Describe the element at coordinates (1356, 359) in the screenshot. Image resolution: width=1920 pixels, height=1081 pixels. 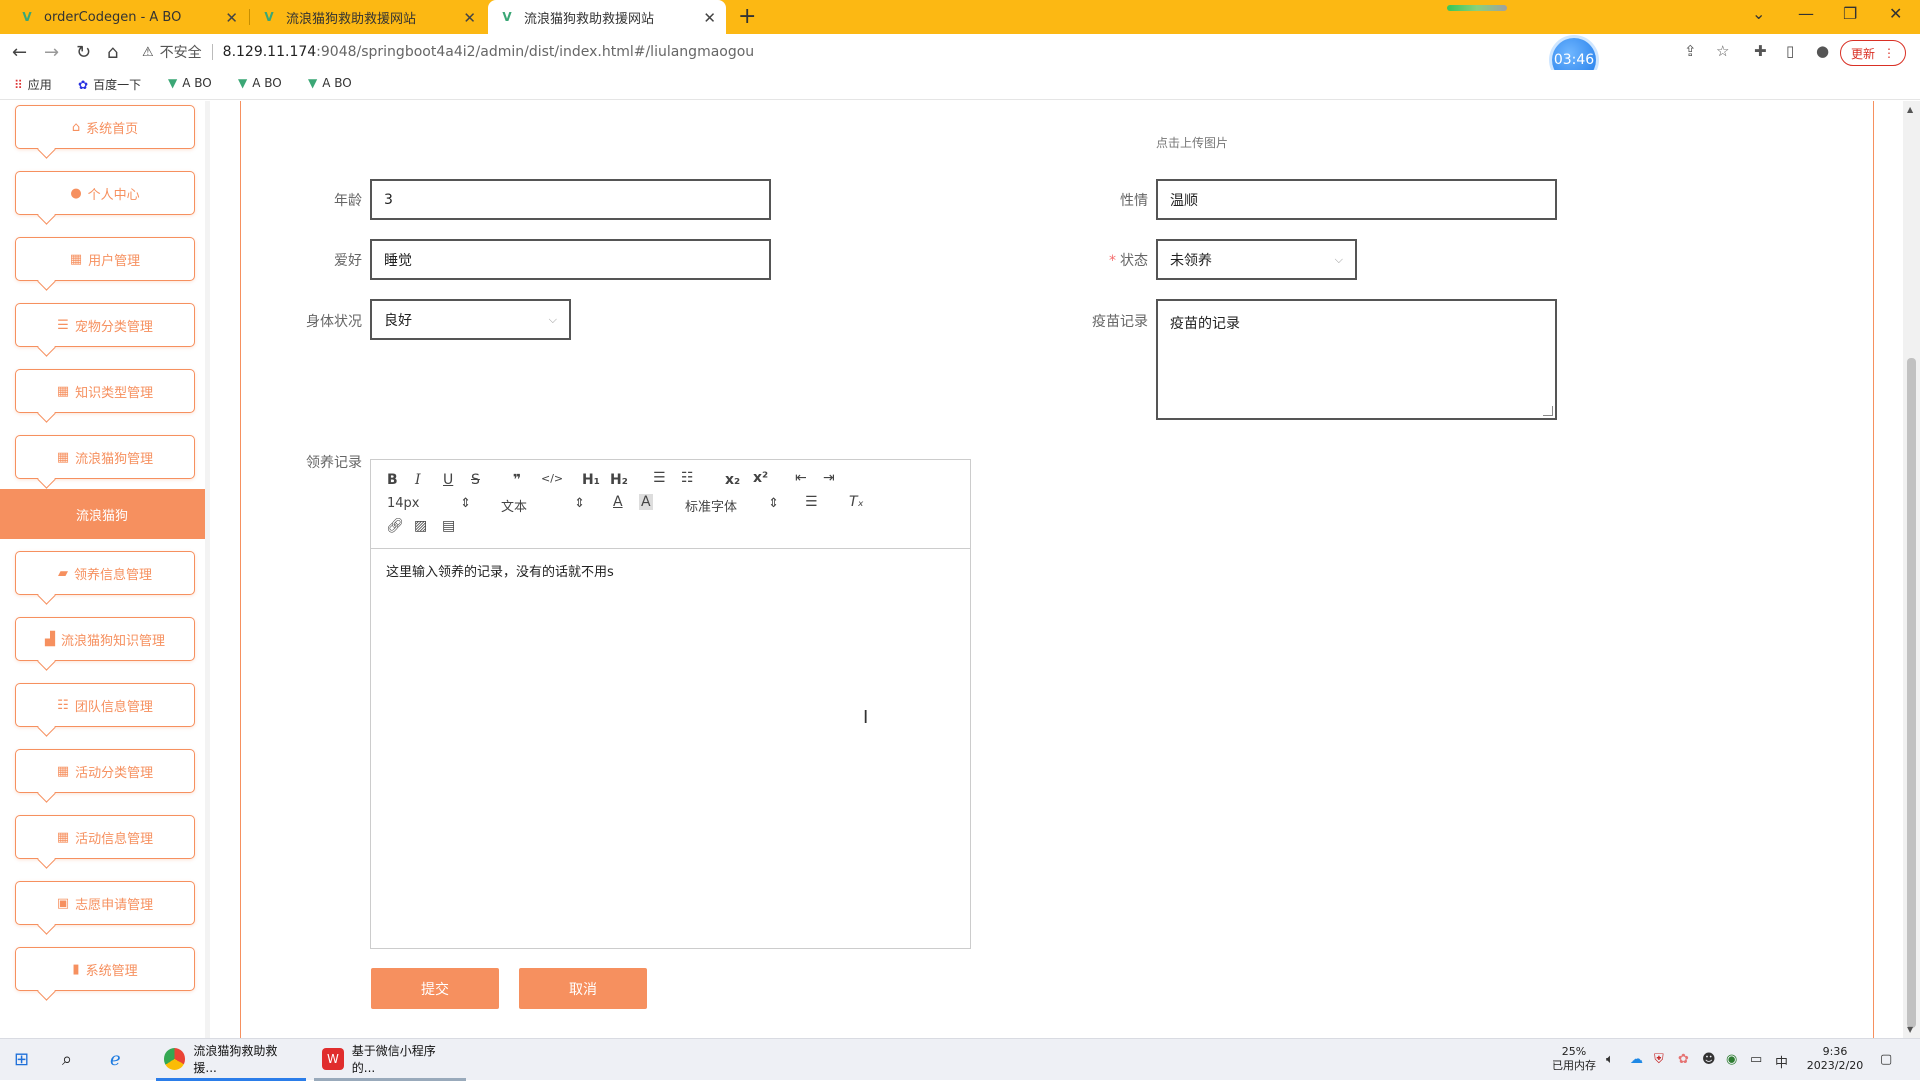
I see `vaccine-textarea: 疫苗的记录` at that location.